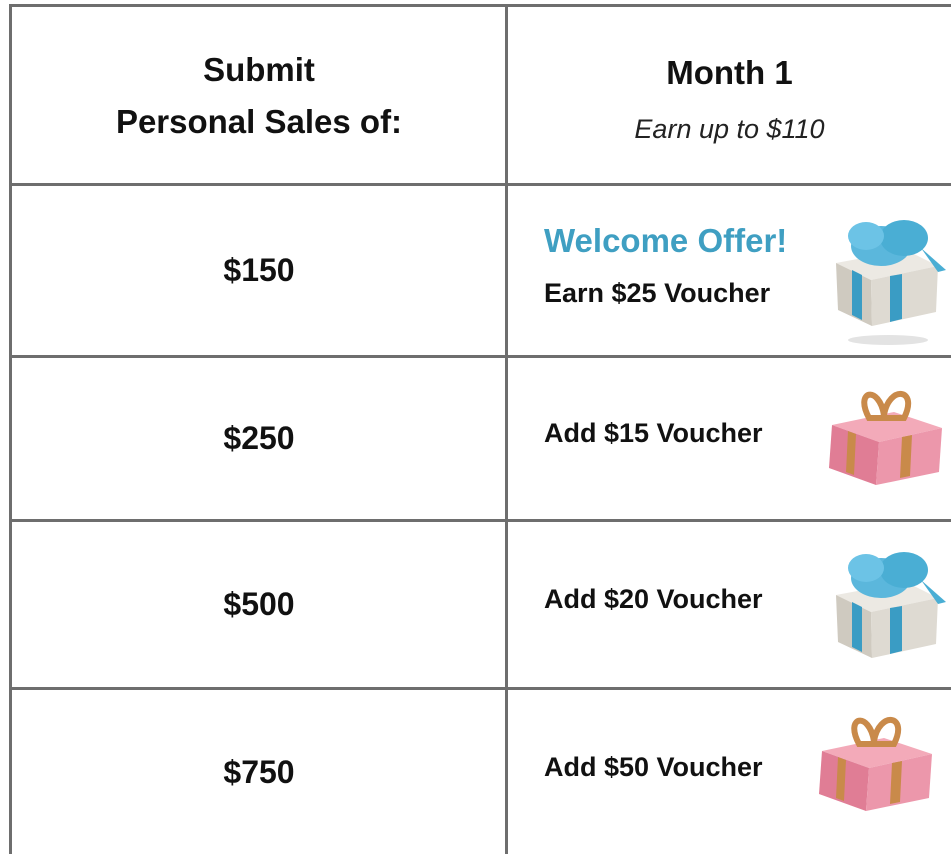 This screenshot has height=854, width=951. Describe the element at coordinates (653, 433) in the screenshot. I see `reward-text: Add $15 Voucher` at that location.